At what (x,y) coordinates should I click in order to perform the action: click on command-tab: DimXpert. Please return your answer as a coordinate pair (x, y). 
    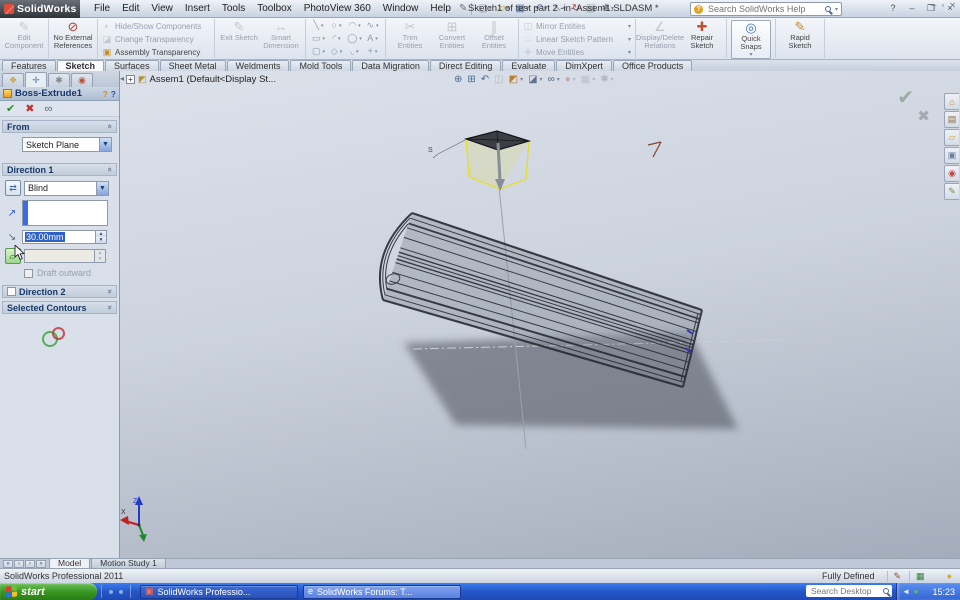
    Looking at the image, I should click on (584, 65).